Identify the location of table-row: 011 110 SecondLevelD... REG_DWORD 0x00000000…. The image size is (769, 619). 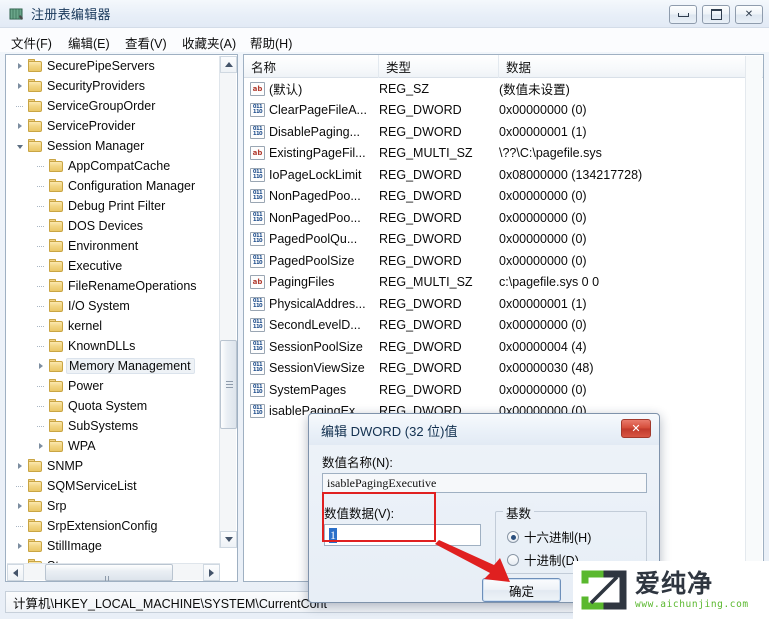
(503, 326).